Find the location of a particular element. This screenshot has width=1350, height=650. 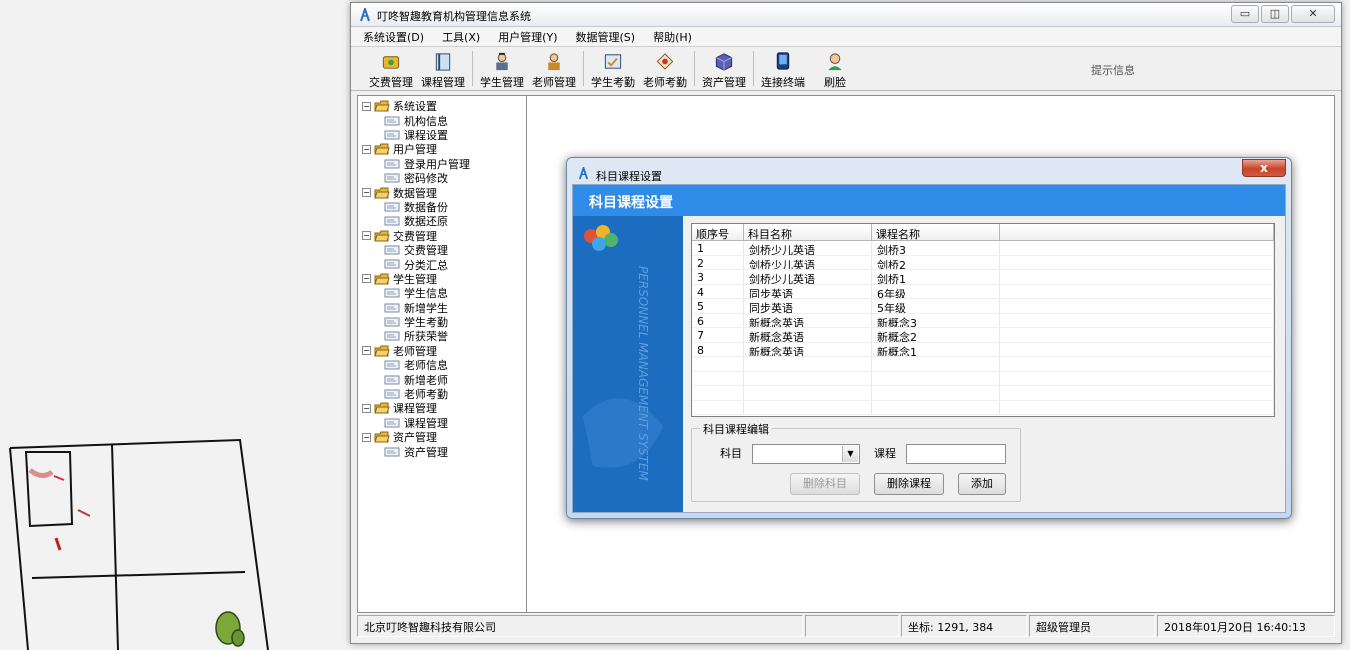

tree-node: − 课程管理 is located at coordinates (444, 408).